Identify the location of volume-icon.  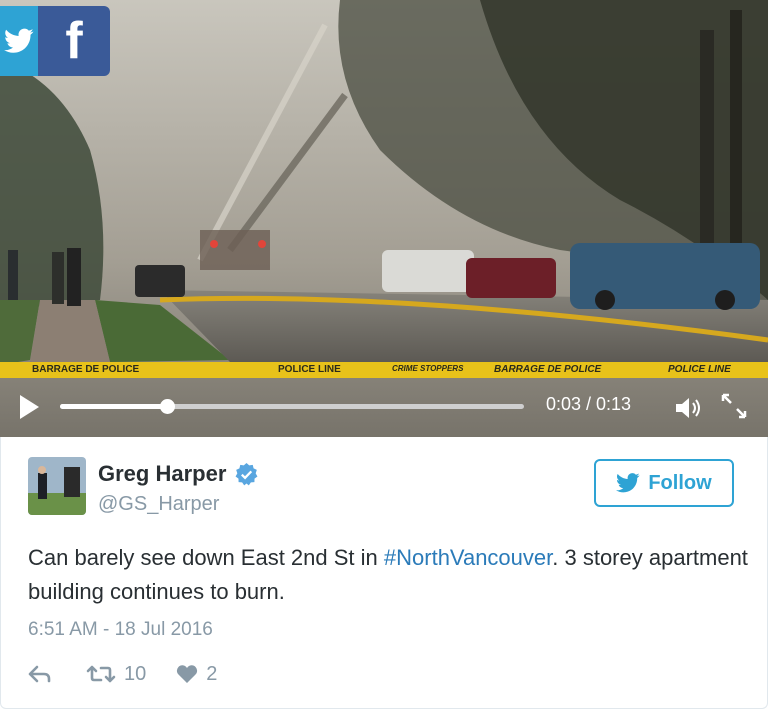
(689, 408).